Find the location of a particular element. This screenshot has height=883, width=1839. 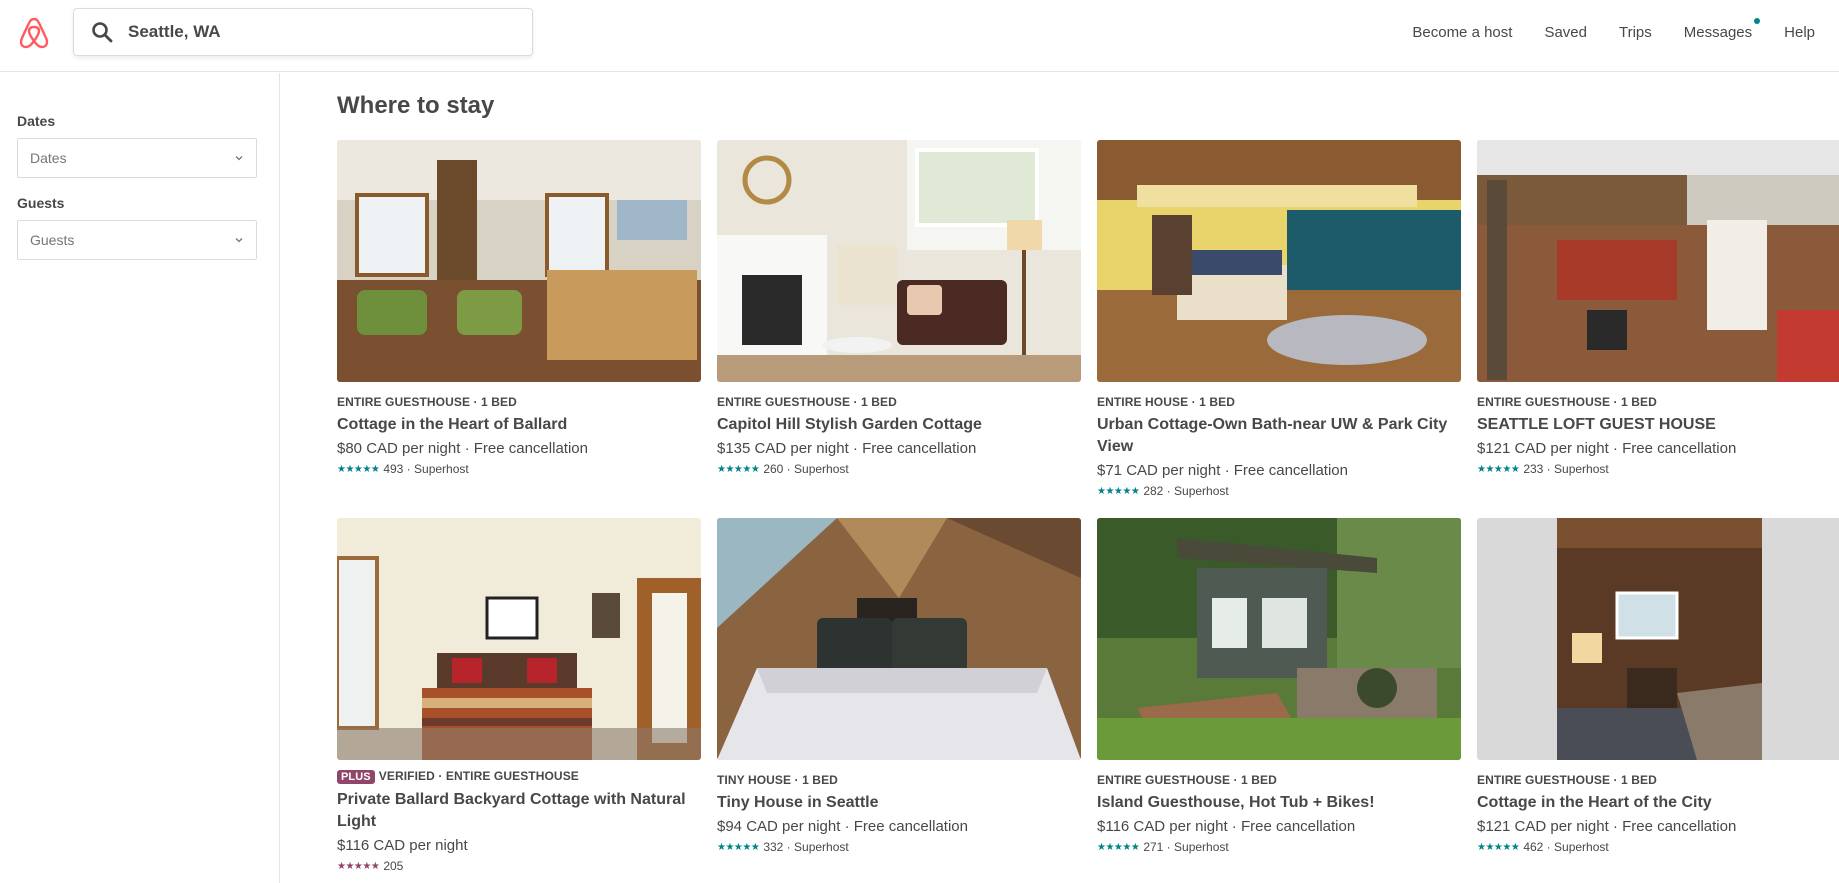

listing-rating: ★★★★★ 260 · Superhost is located at coordinates (899, 469).